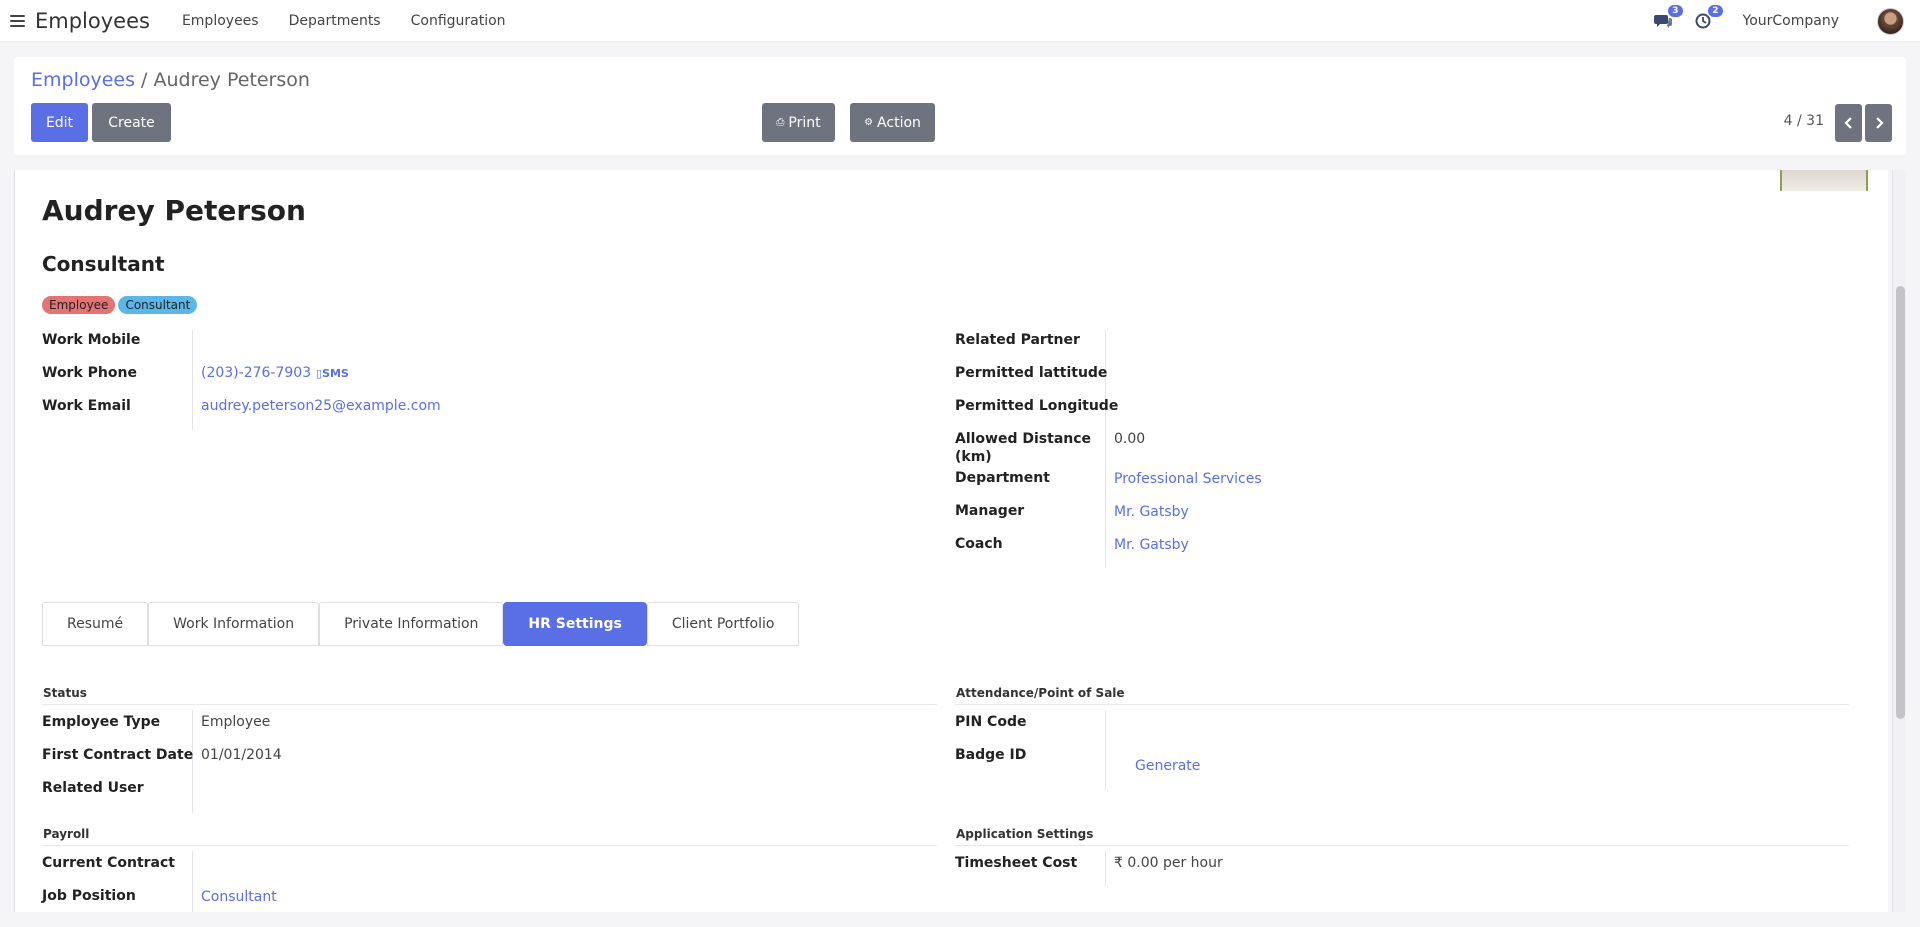 The image size is (1920, 927). What do you see at coordinates (1708, 18) in the screenshot?
I see `activities-clock-icon: 2` at bounding box center [1708, 18].